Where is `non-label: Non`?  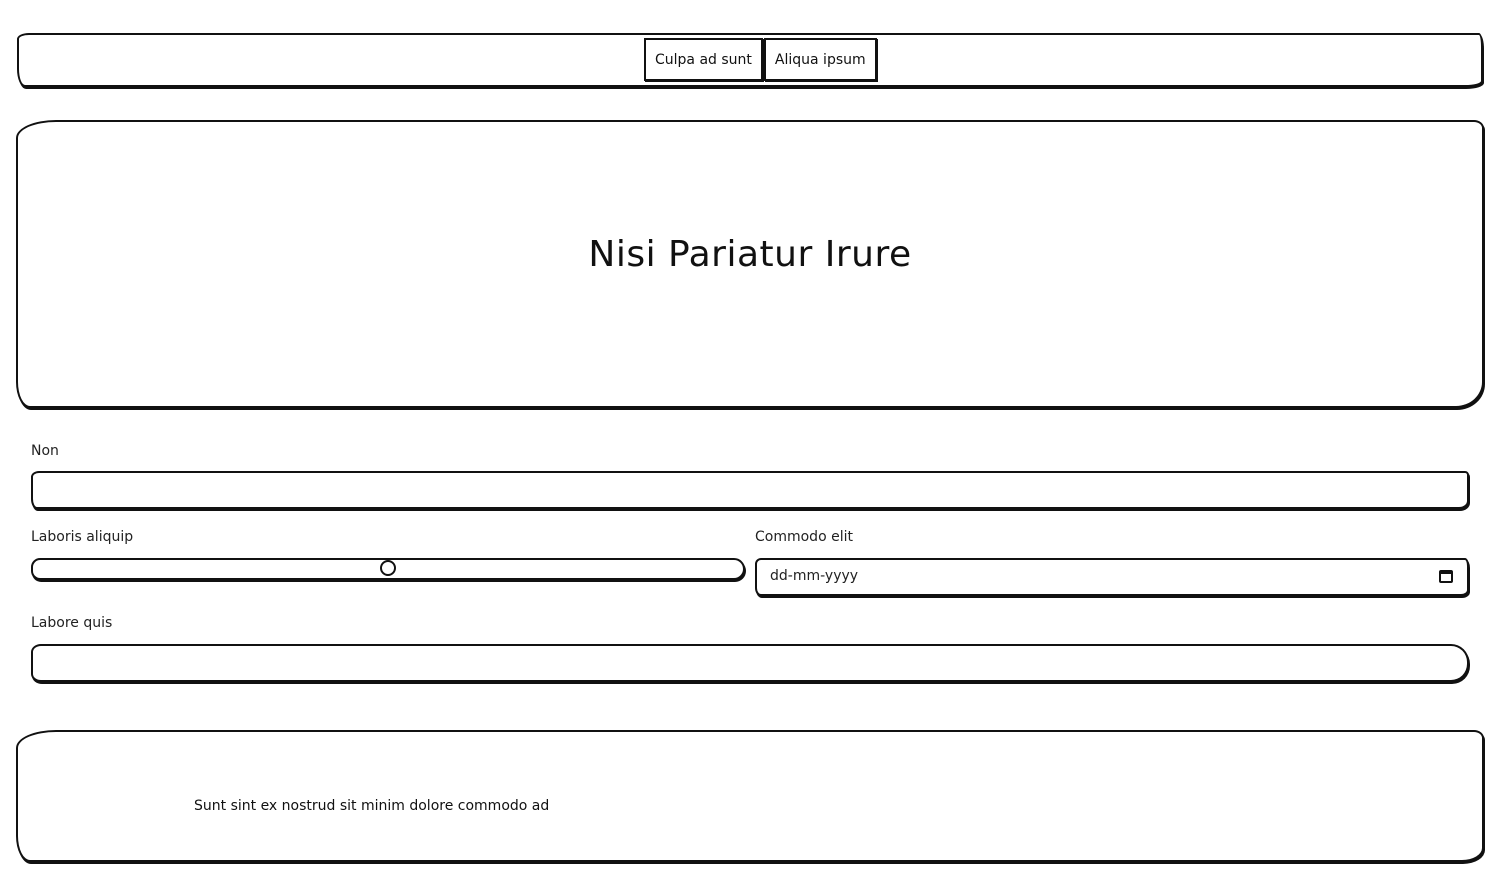
non-label: Non is located at coordinates (45, 451).